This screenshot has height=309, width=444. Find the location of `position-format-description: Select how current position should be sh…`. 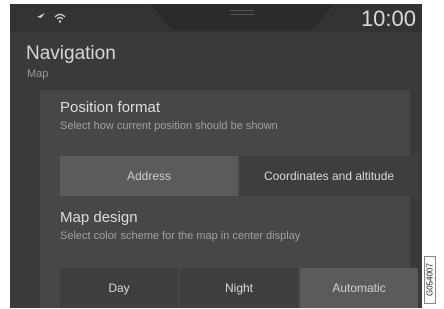

position-format-description: Select how current position should be sh… is located at coordinates (169, 126).